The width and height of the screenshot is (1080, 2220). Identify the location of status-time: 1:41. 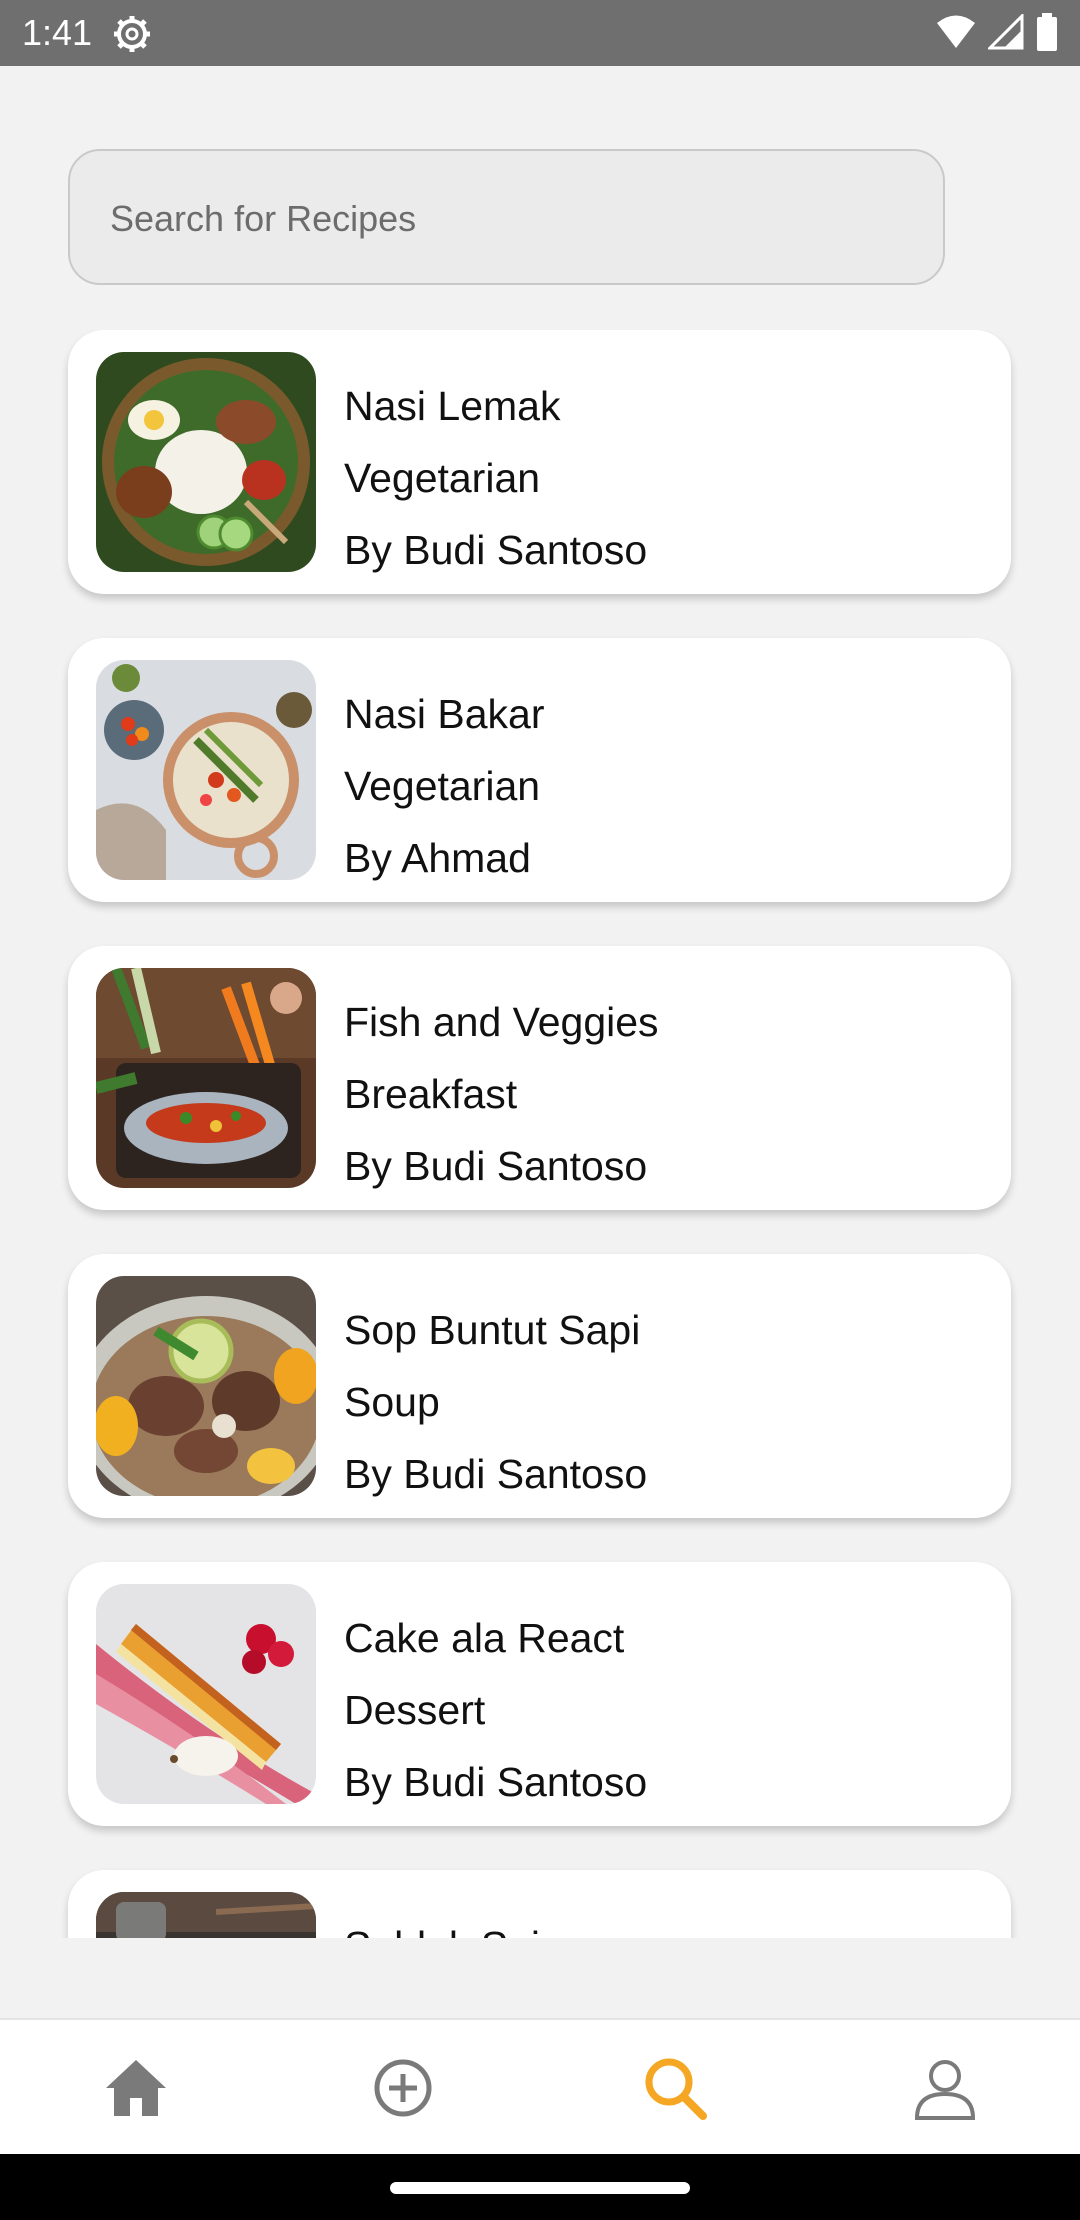
(57, 32).